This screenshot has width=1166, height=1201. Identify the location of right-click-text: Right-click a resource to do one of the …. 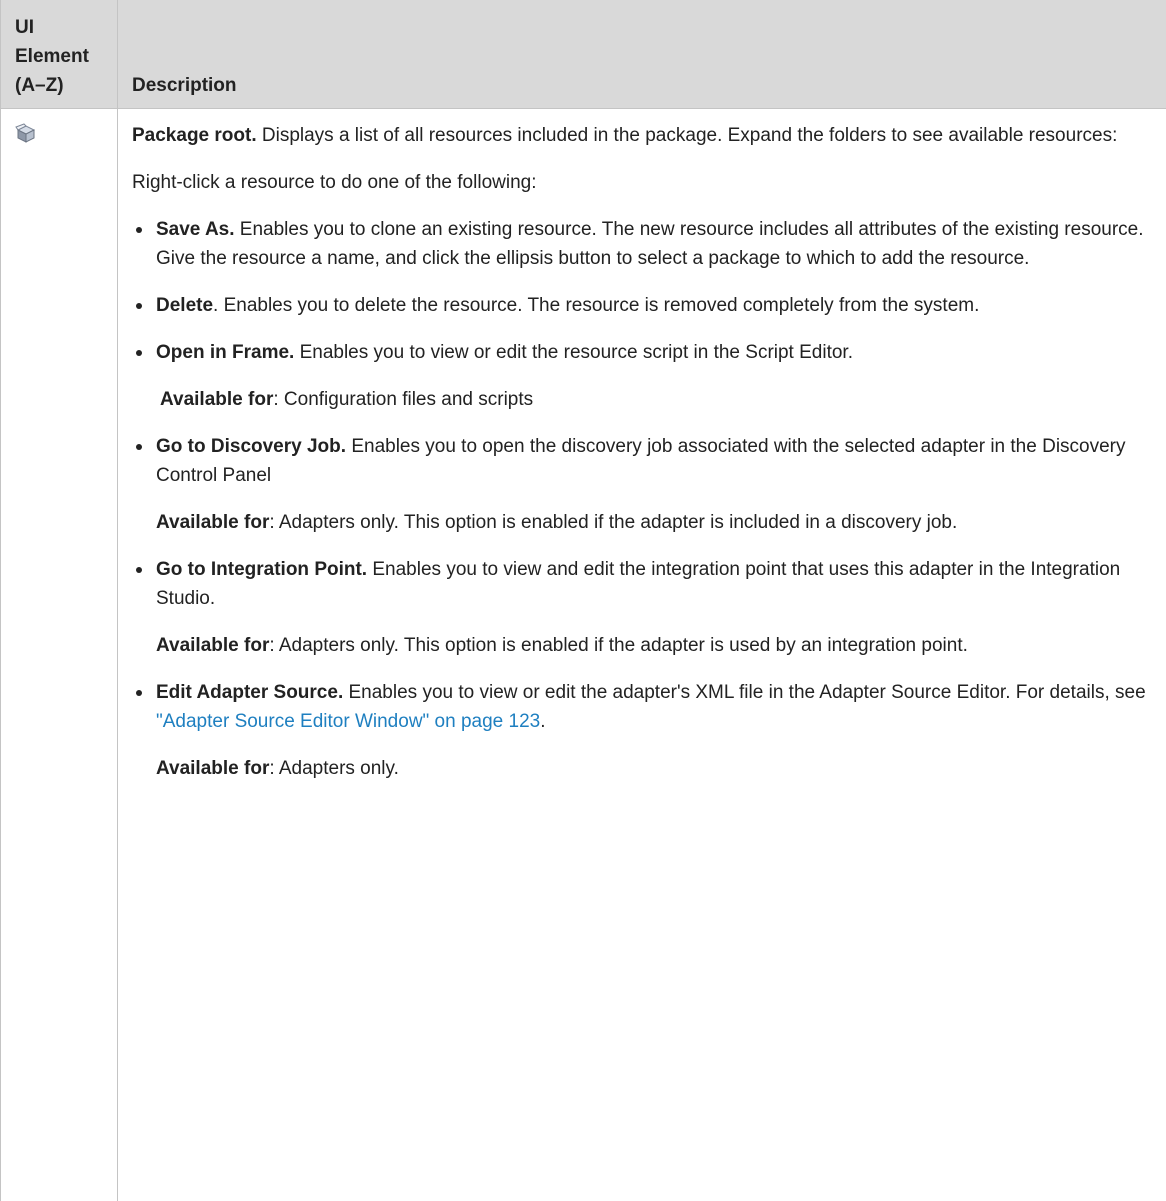
(642, 182).